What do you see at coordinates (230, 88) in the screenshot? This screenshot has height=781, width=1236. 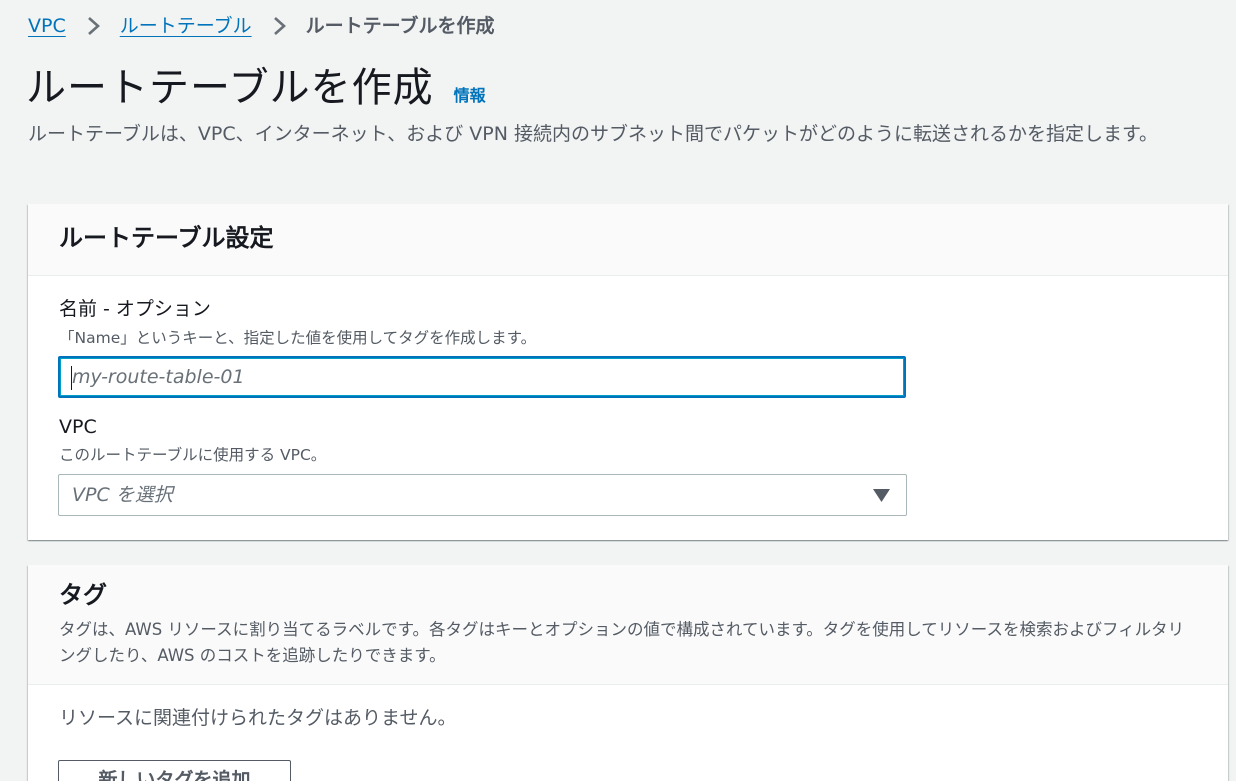 I see `page-title: ルートテーブルを作成` at bounding box center [230, 88].